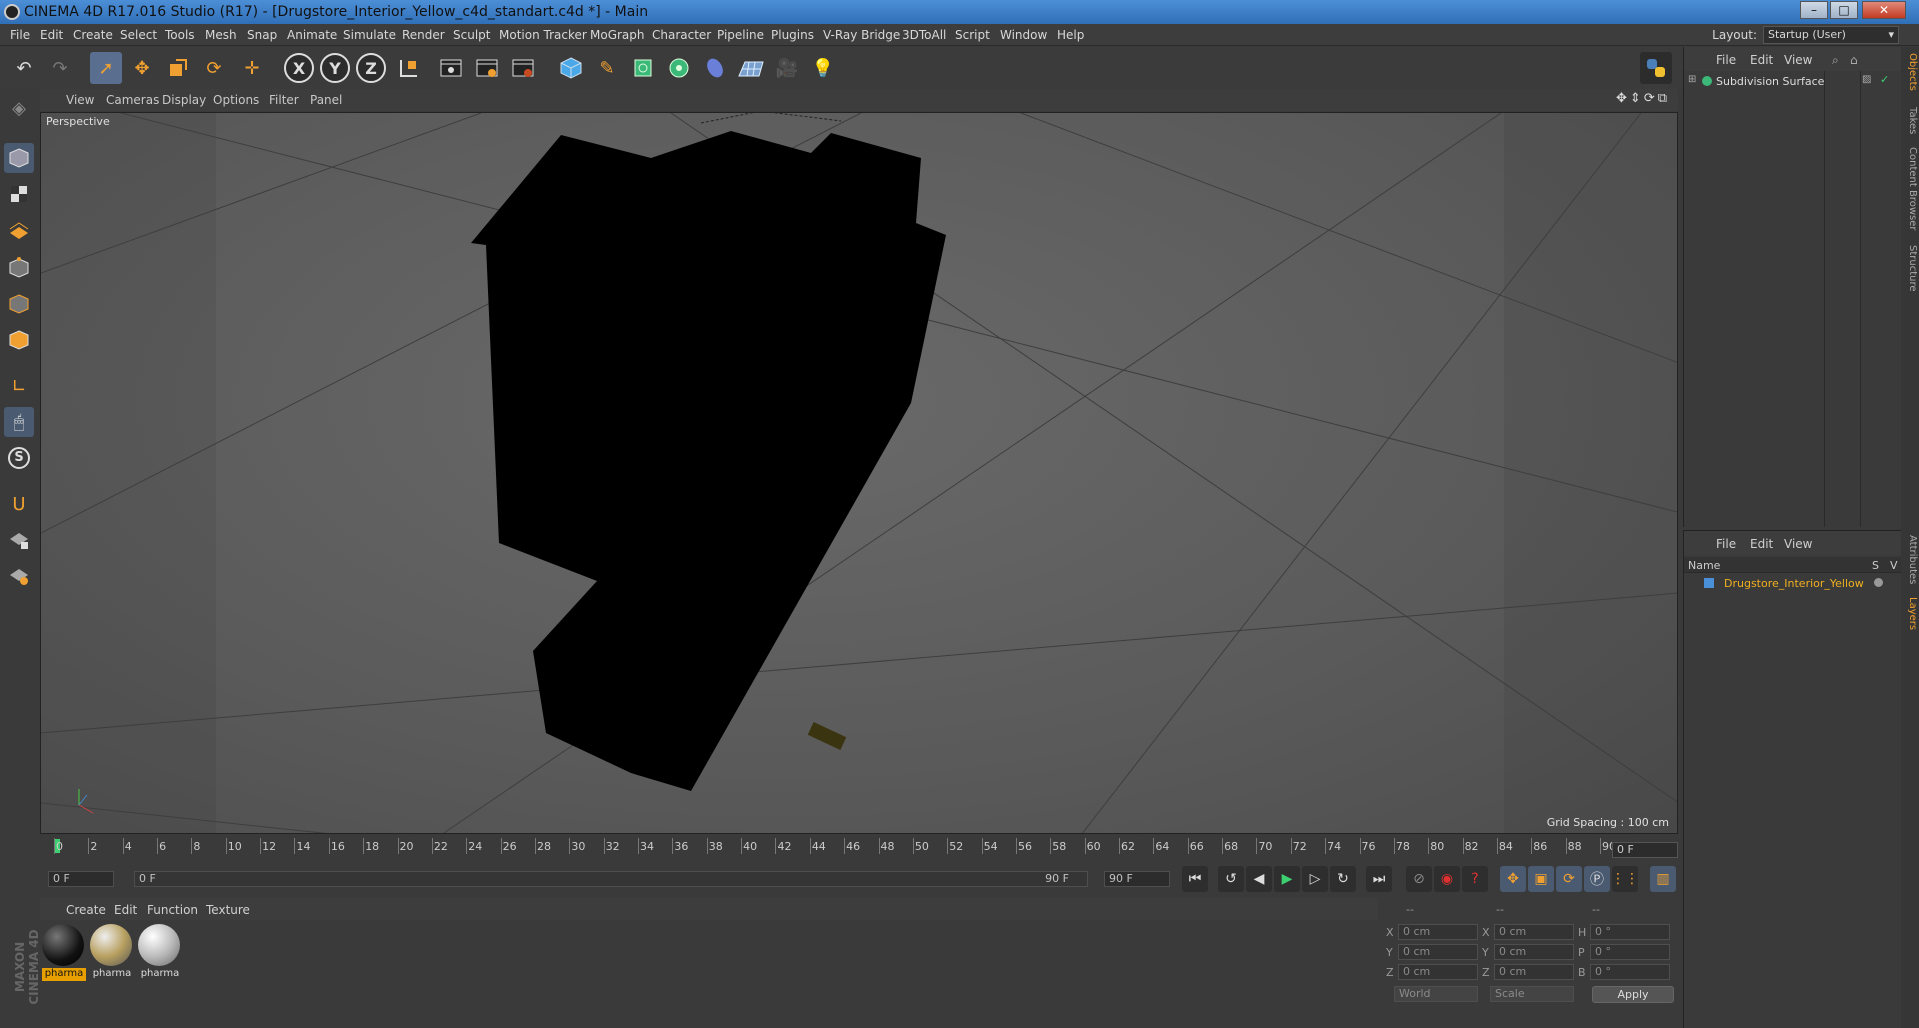 Image resolution: width=1919 pixels, height=1028 pixels. I want to click on workplane-icon, so click(19, 230).